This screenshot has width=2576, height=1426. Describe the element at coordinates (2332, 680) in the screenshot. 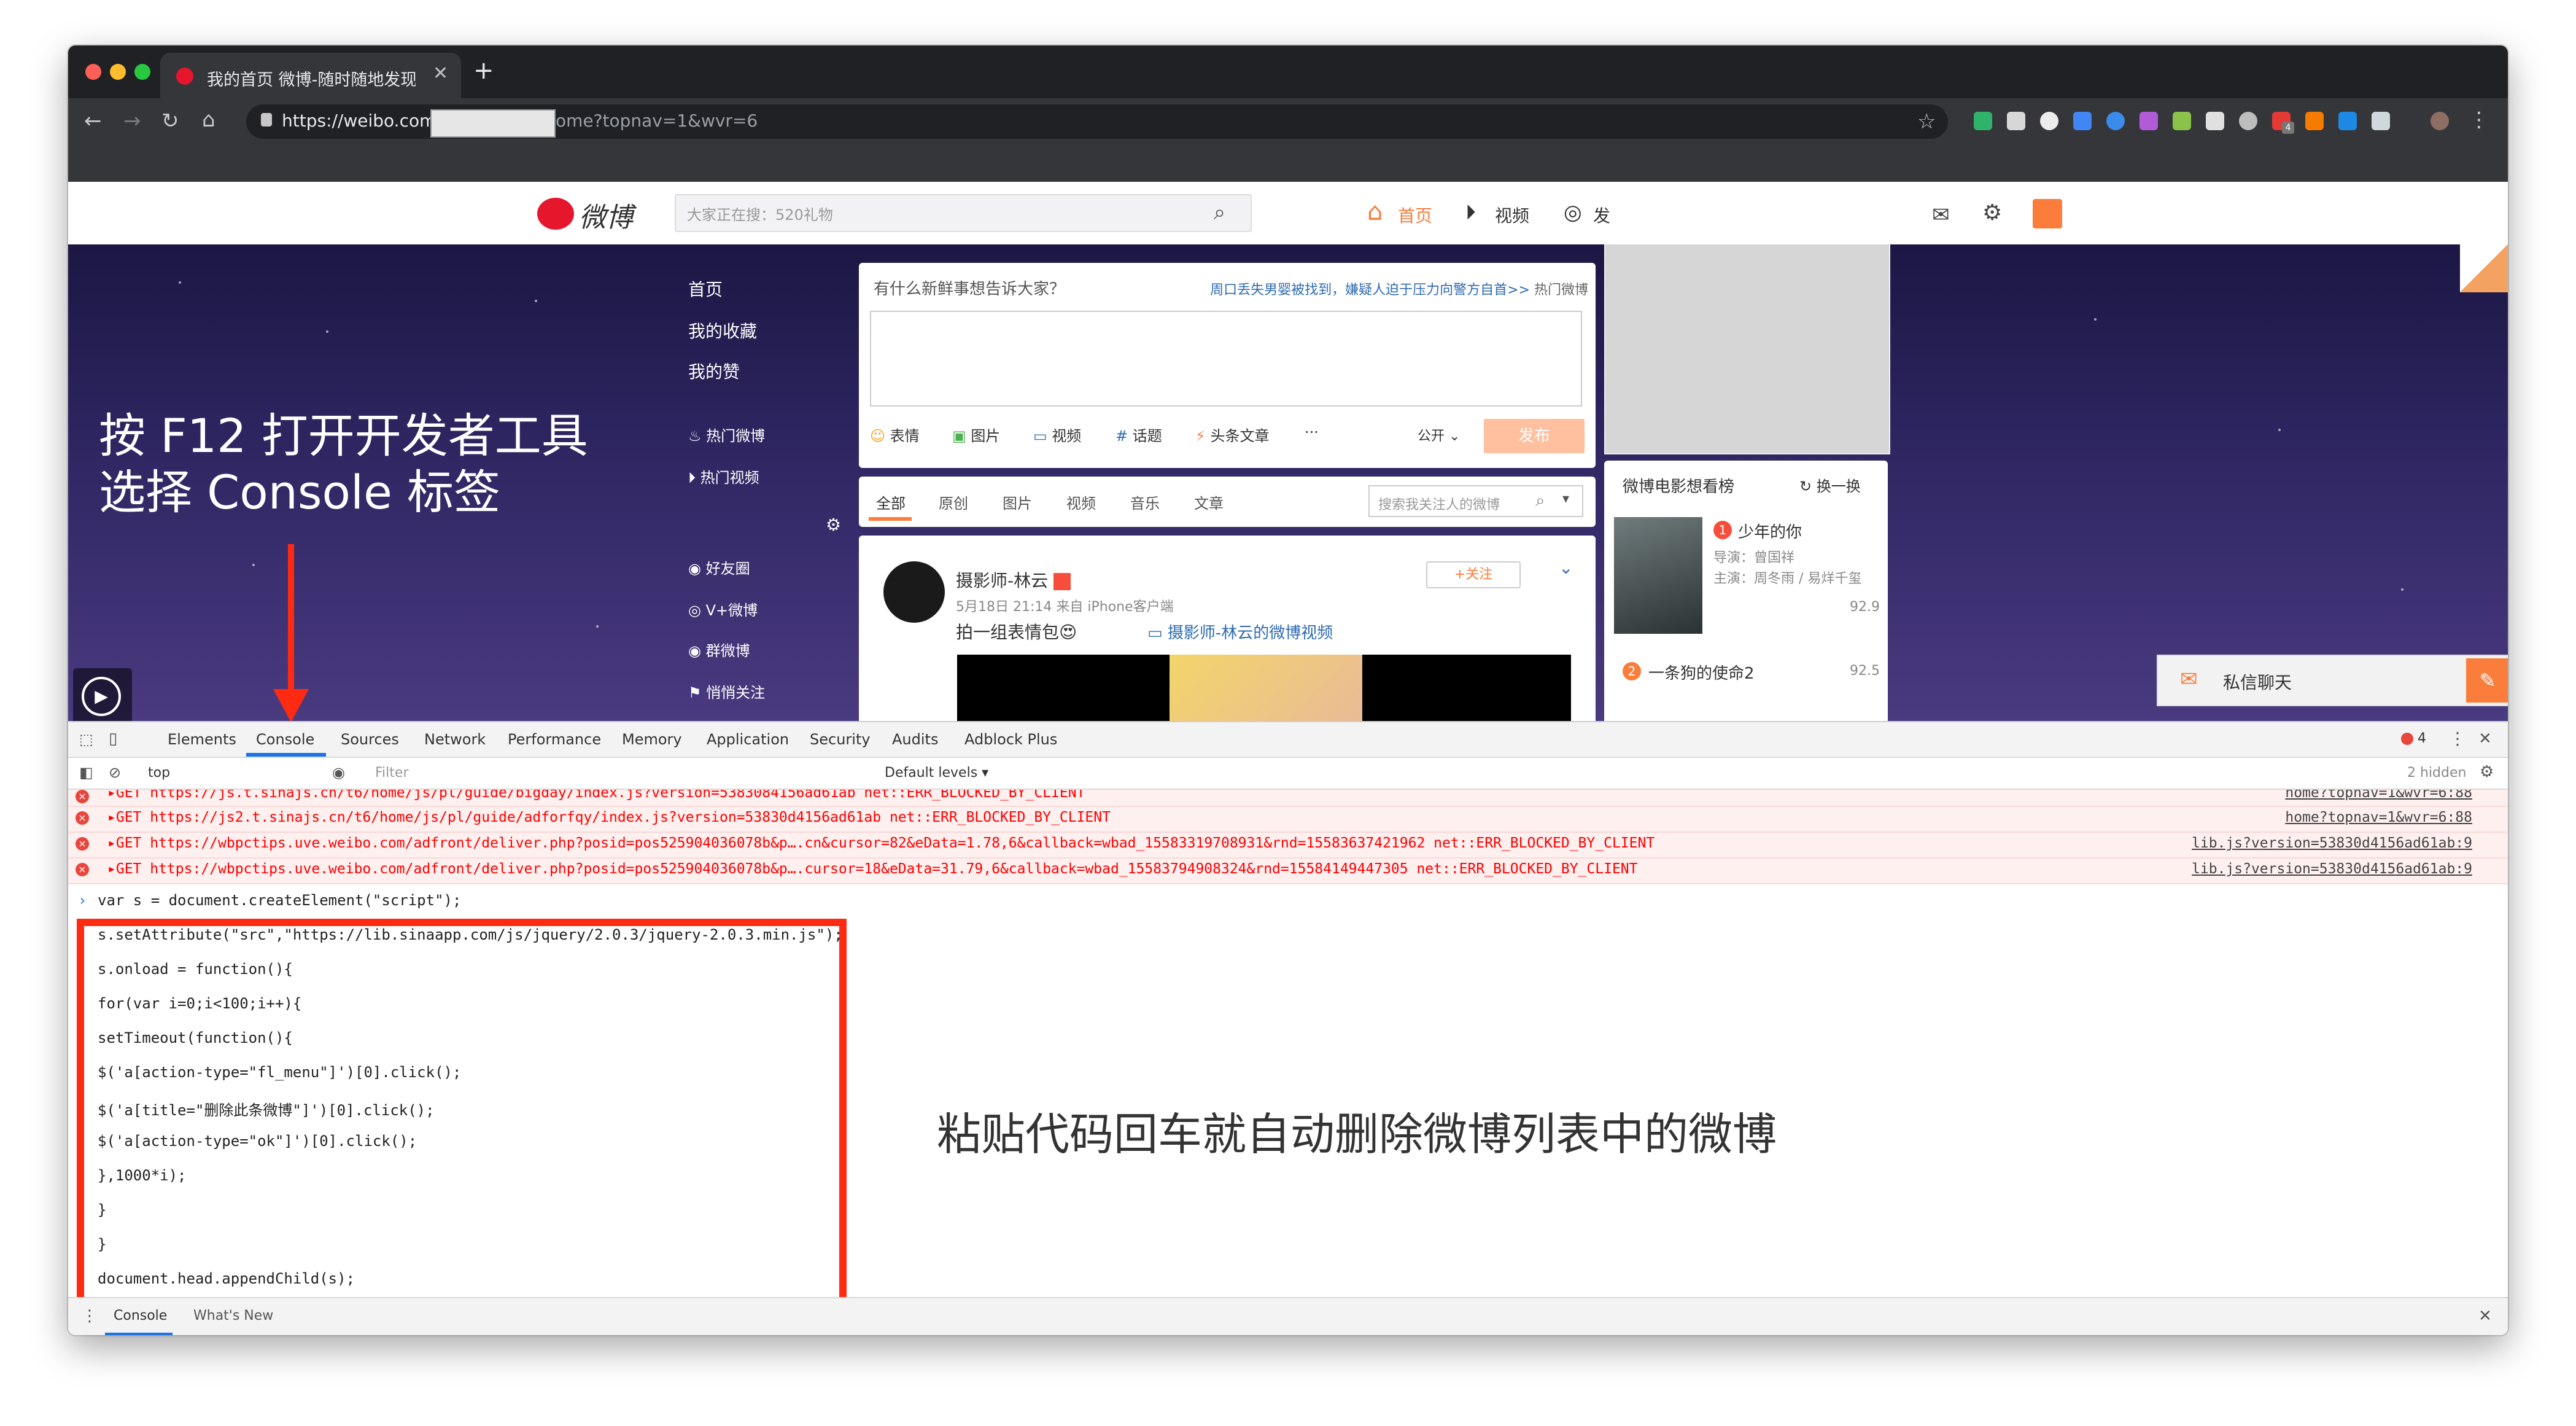

I see `private-chat-bar: ✉ 私信聊天 ✎` at that location.